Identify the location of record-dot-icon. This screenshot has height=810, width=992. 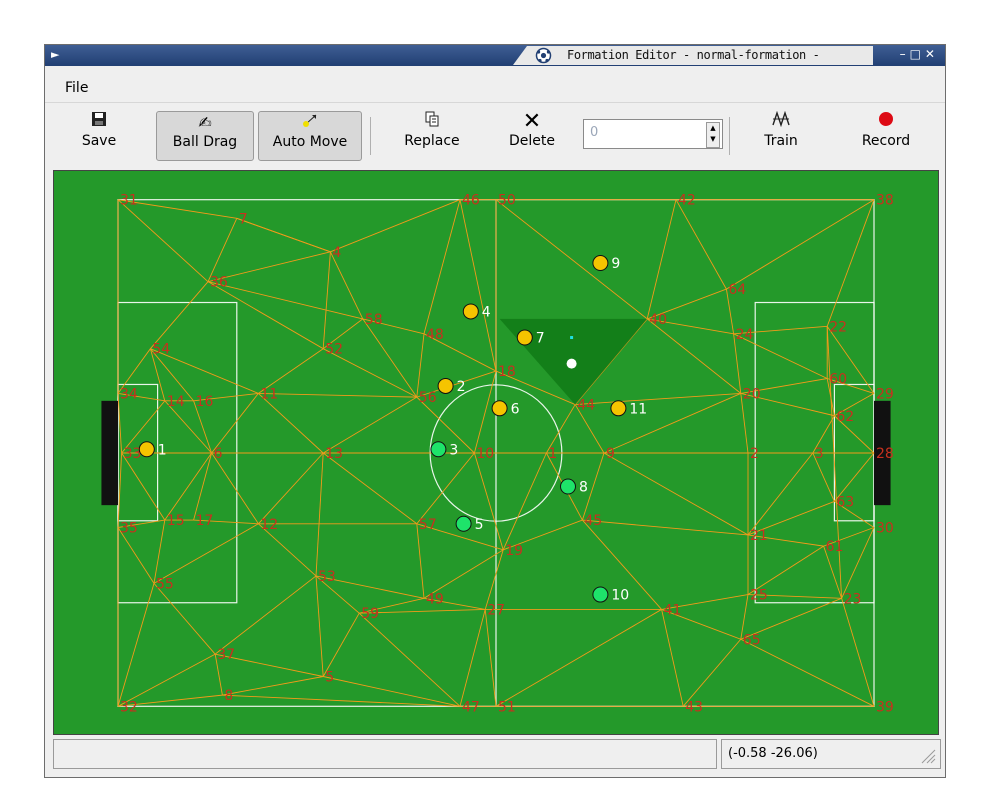
(886, 122).